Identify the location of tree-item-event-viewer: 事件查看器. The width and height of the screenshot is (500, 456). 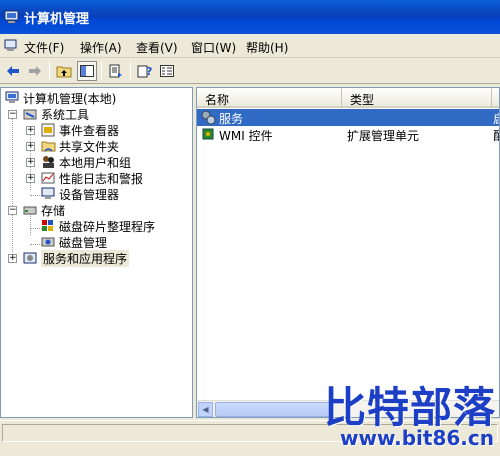
(80, 130).